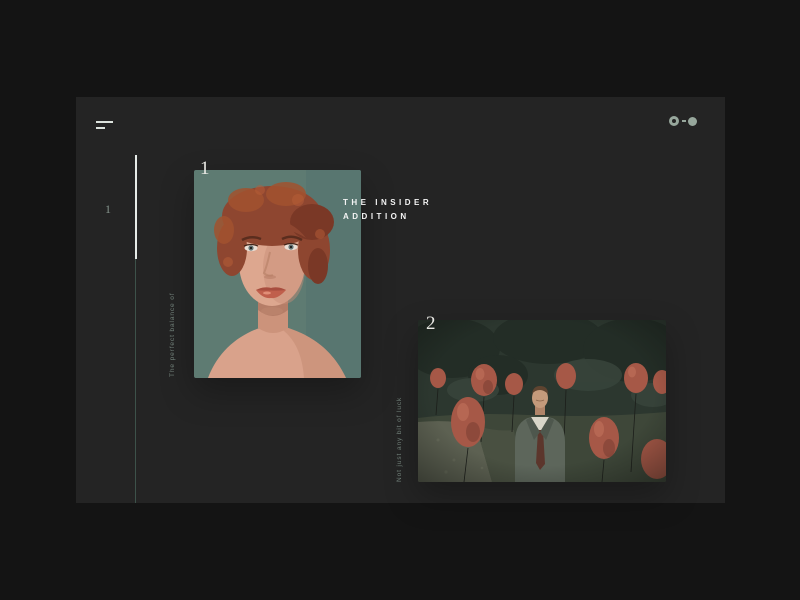 This screenshot has width=800, height=600. I want to click on woman-portrait-illustration, so click(277, 274).